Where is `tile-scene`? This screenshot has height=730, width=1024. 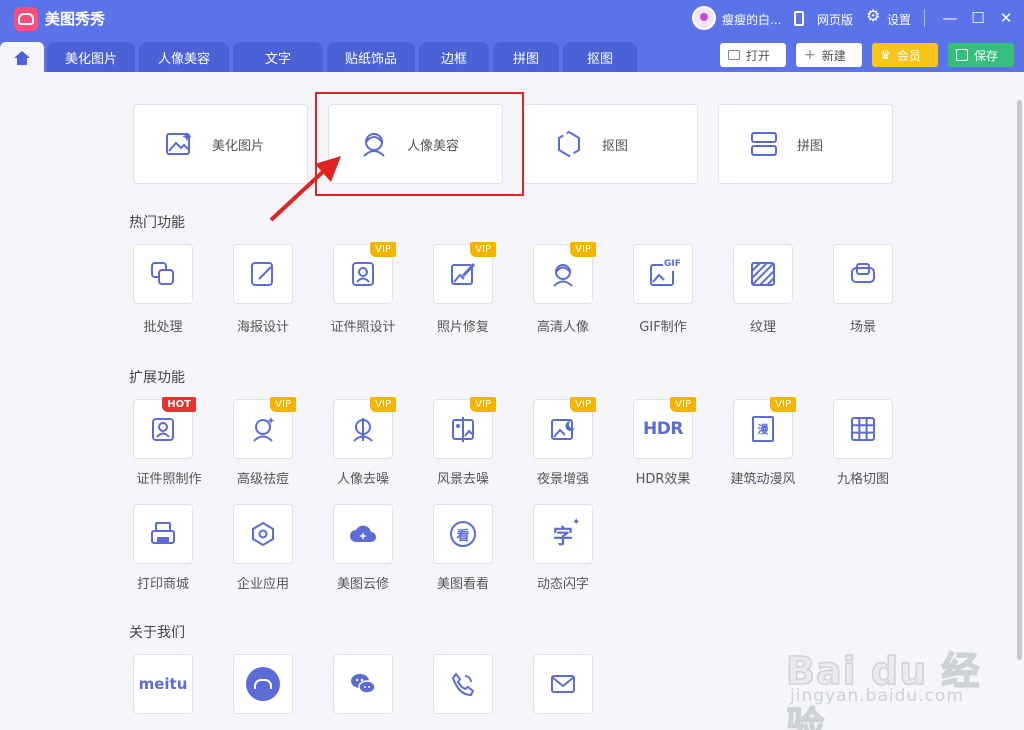
tile-scene is located at coordinates (863, 274).